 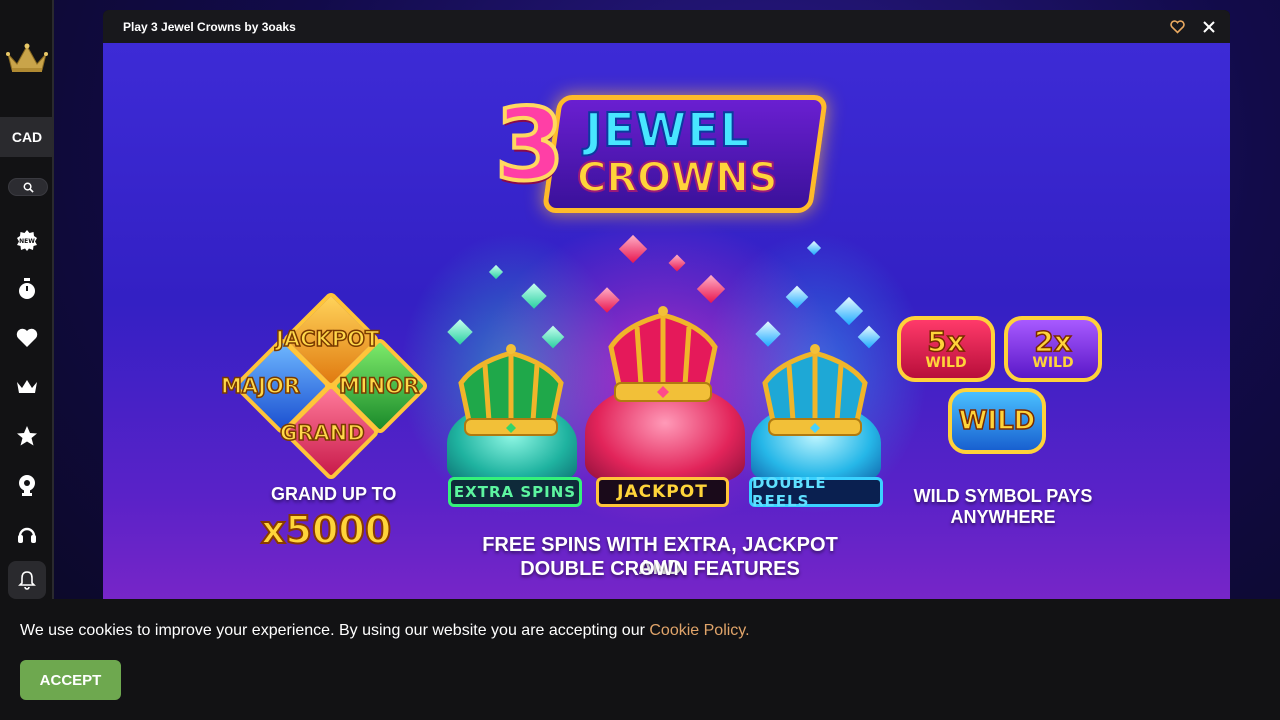 I want to click on wild-caption-line1: WILD SYMBOL PAYS, so click(x=1003, y=496).